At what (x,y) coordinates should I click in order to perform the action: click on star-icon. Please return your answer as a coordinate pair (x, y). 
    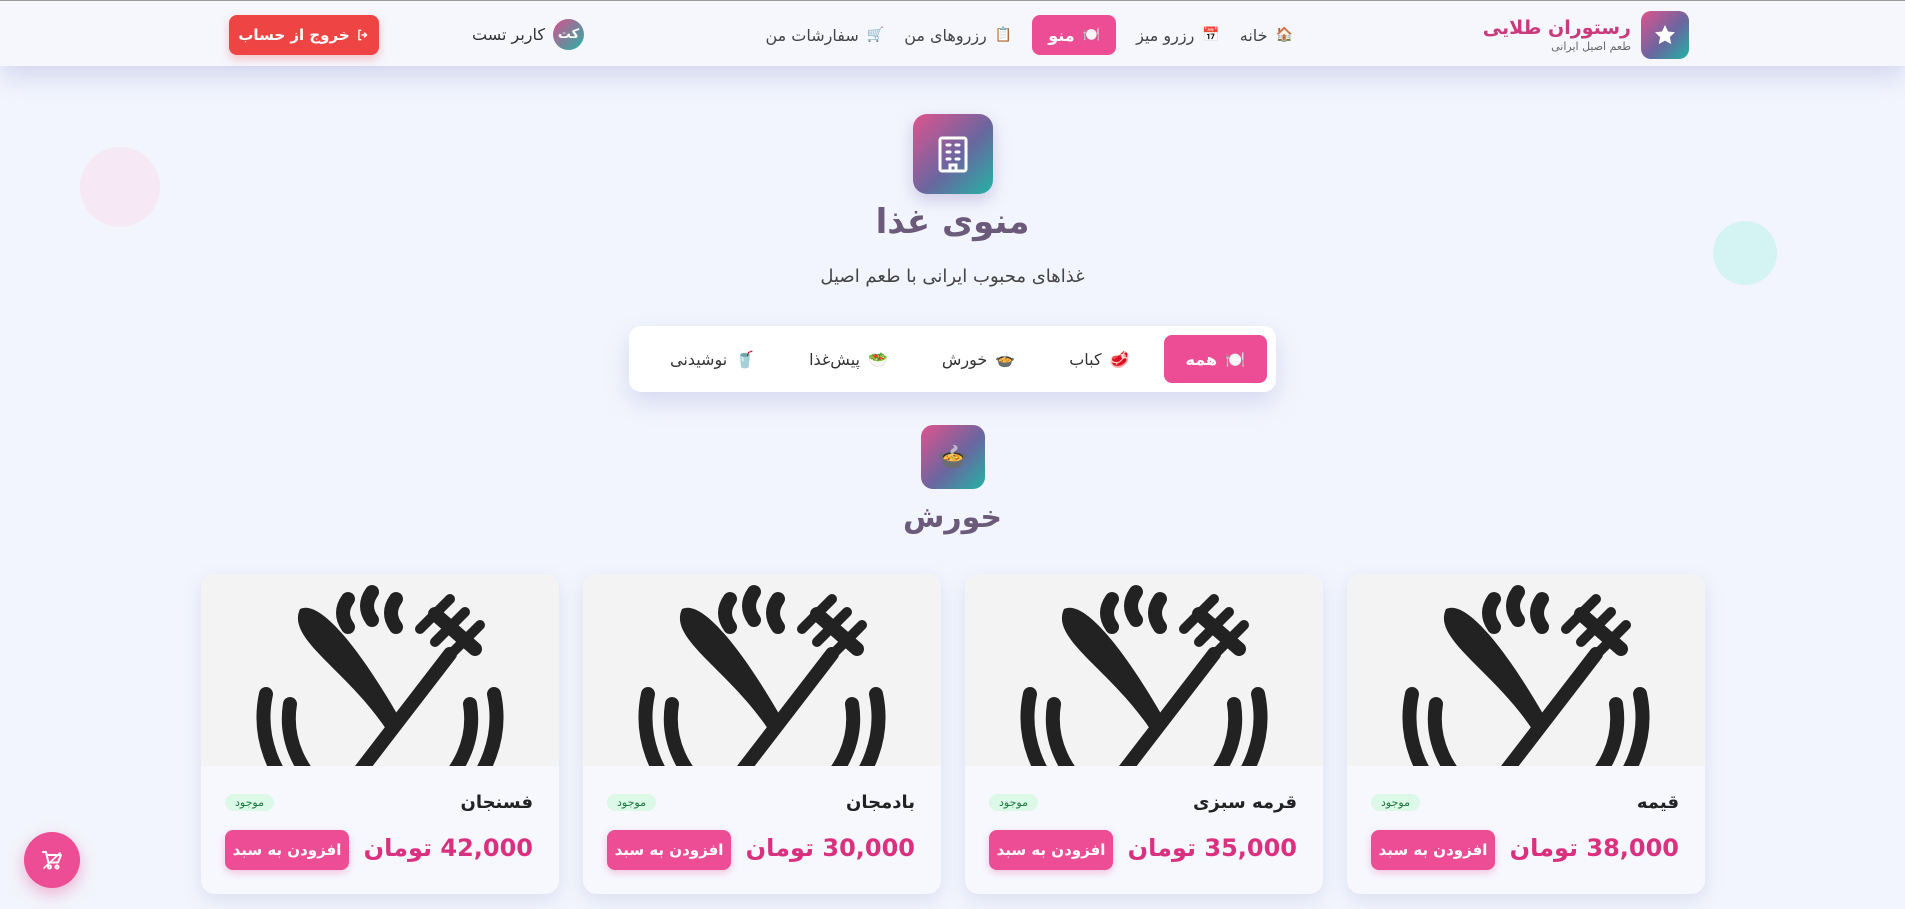
    Looking at the image, I should click on (1665, 35).